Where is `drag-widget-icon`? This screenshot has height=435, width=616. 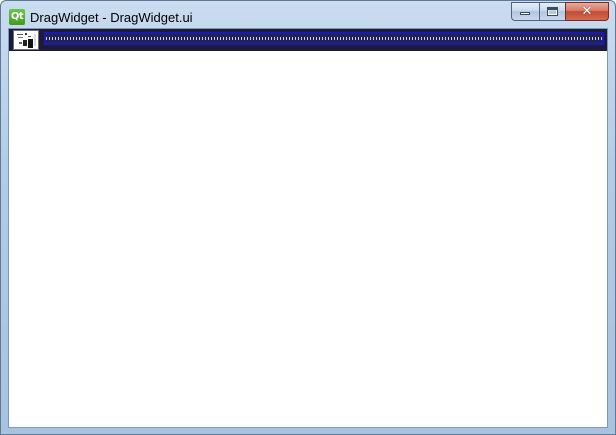
drag-widget-icon is located at coordinates (26, 40).